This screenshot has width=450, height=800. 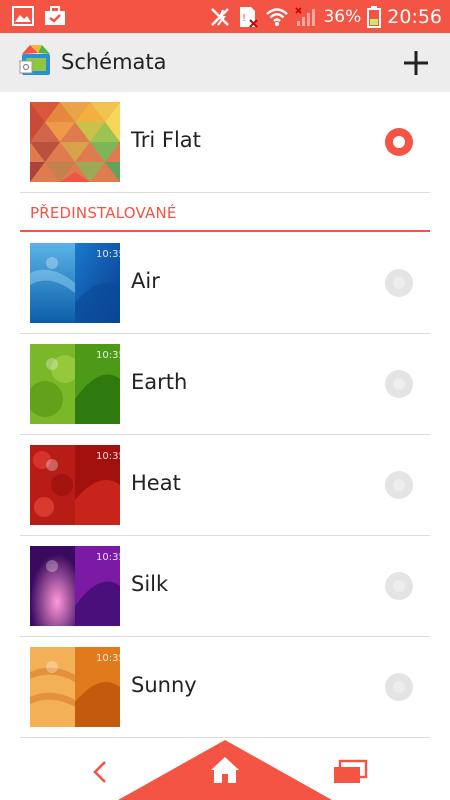 What do you see at coordinates (399, 283) in the screenshot?
I see `theme-radio-air` at bounding box center [399, 283].